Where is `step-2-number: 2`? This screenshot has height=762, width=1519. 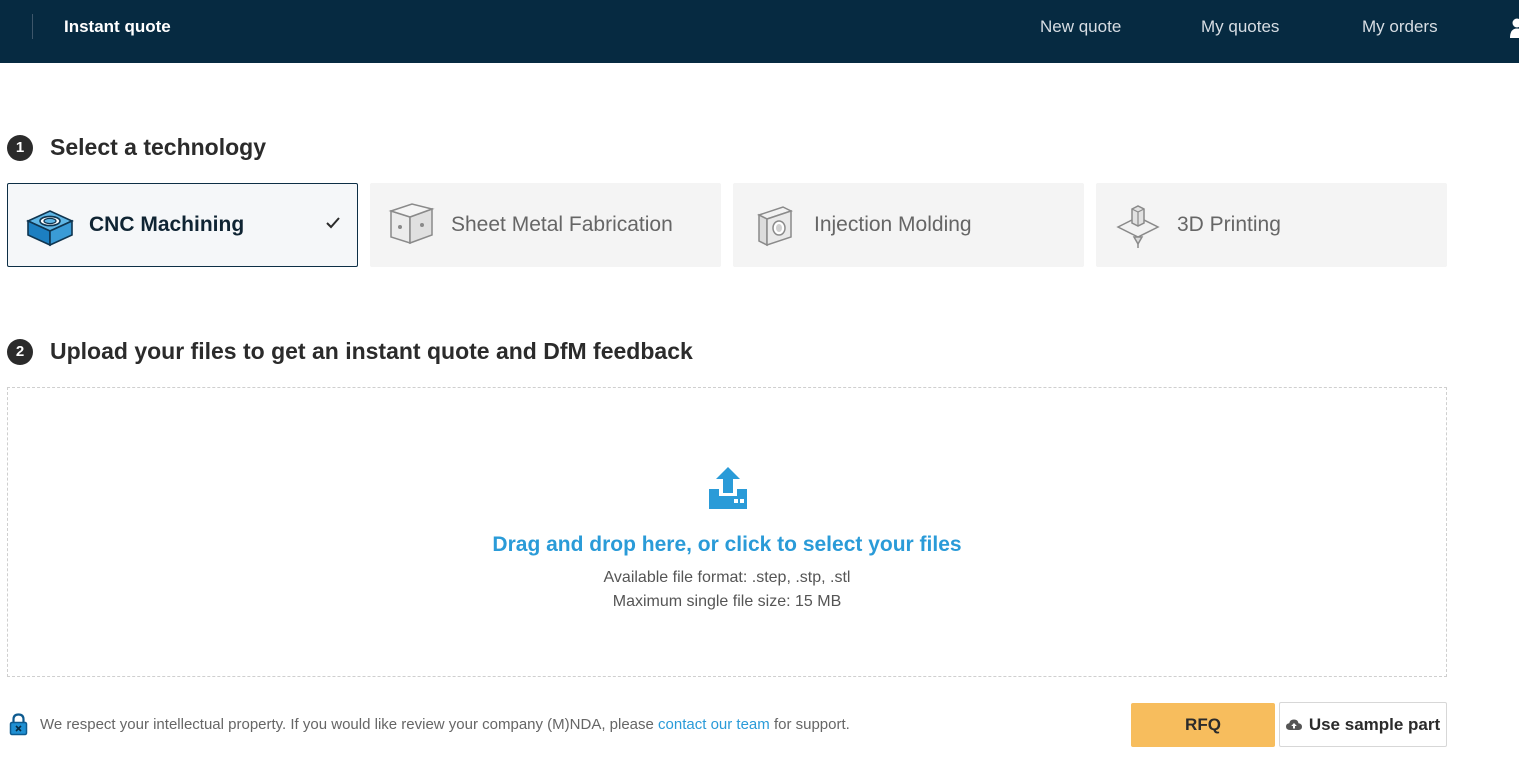
step-2-number: 2 is located at coordinates (20, 351).